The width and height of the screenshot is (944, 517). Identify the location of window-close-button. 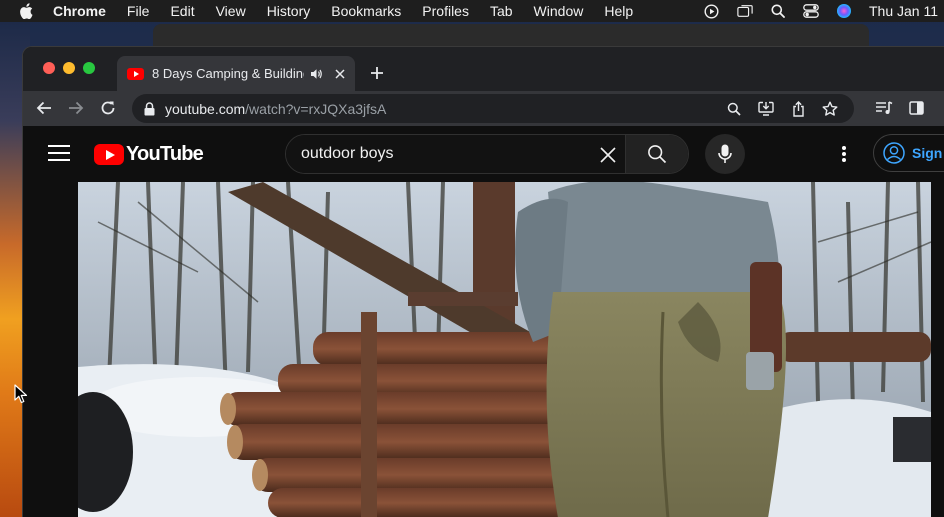
(49, 68).